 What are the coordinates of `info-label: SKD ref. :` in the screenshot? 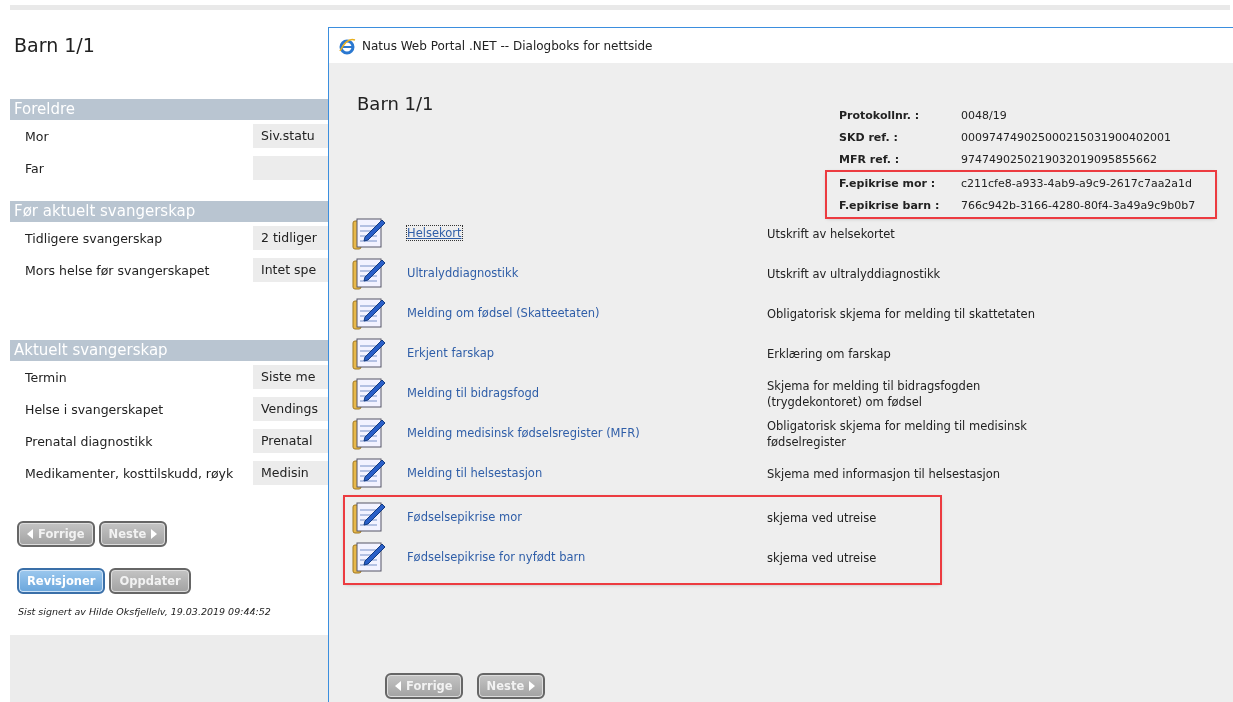 It's located at (869, 137).